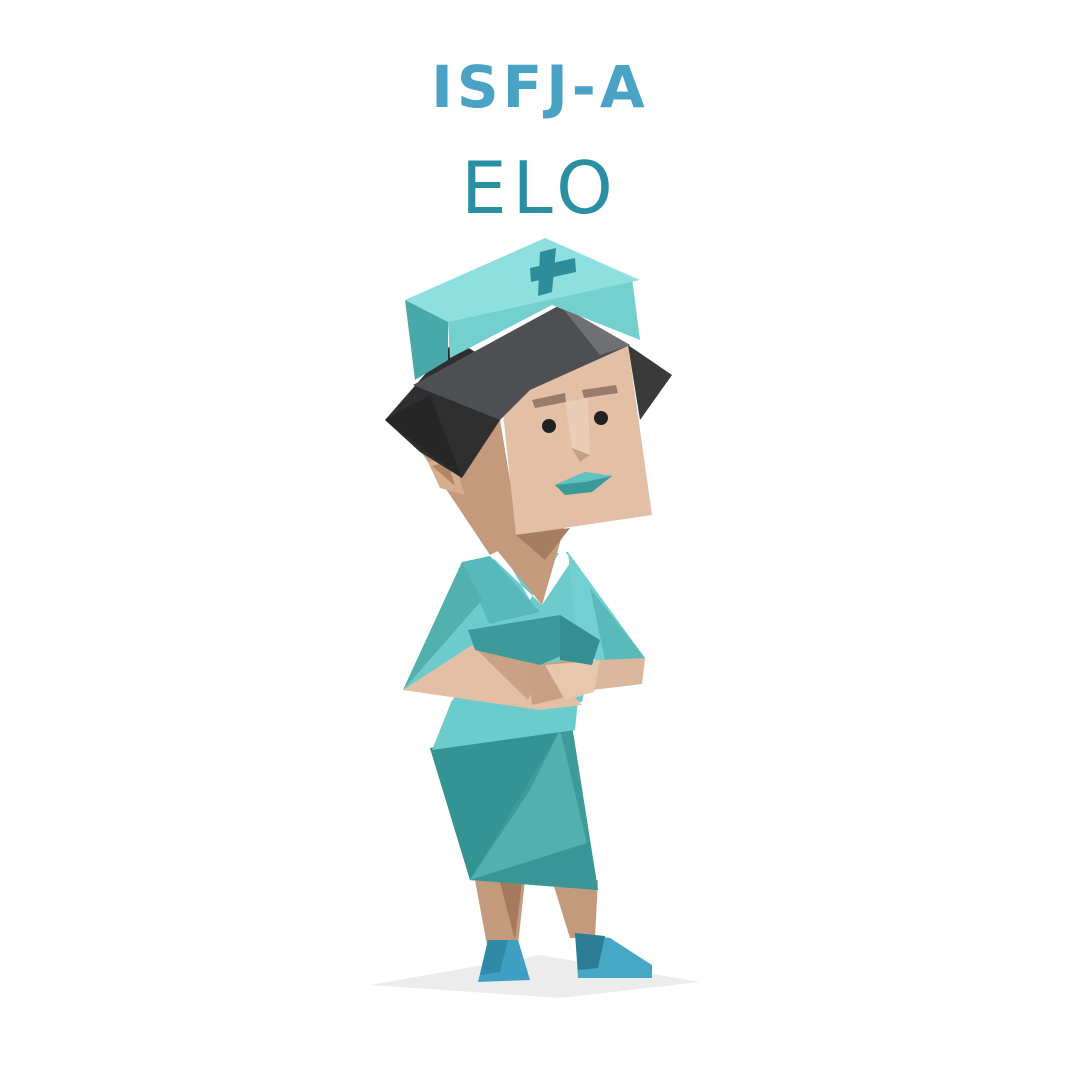  I want to click on forearm-back, so click(618, 674).